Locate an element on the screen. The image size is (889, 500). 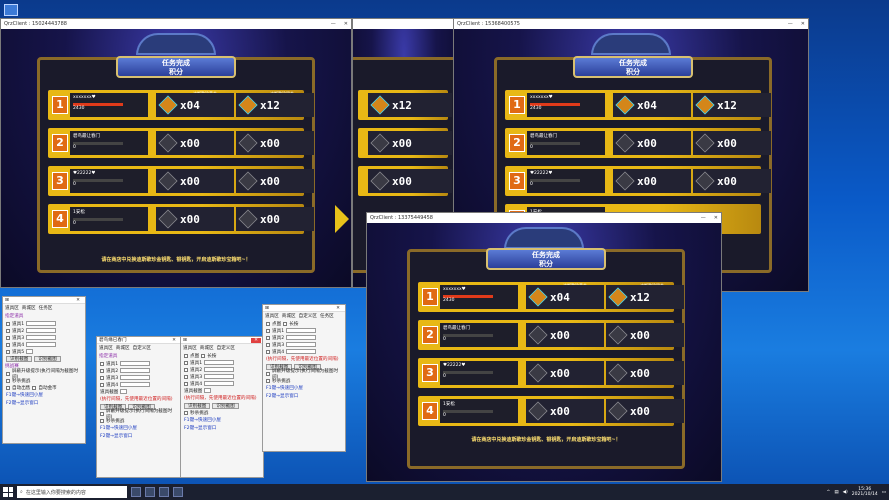
rank-row: 1 xxxxxxx♥2430 迪斯歌珍黄金迪斯歌珍银金 x04 x12 is located at coordinates (181, 105).